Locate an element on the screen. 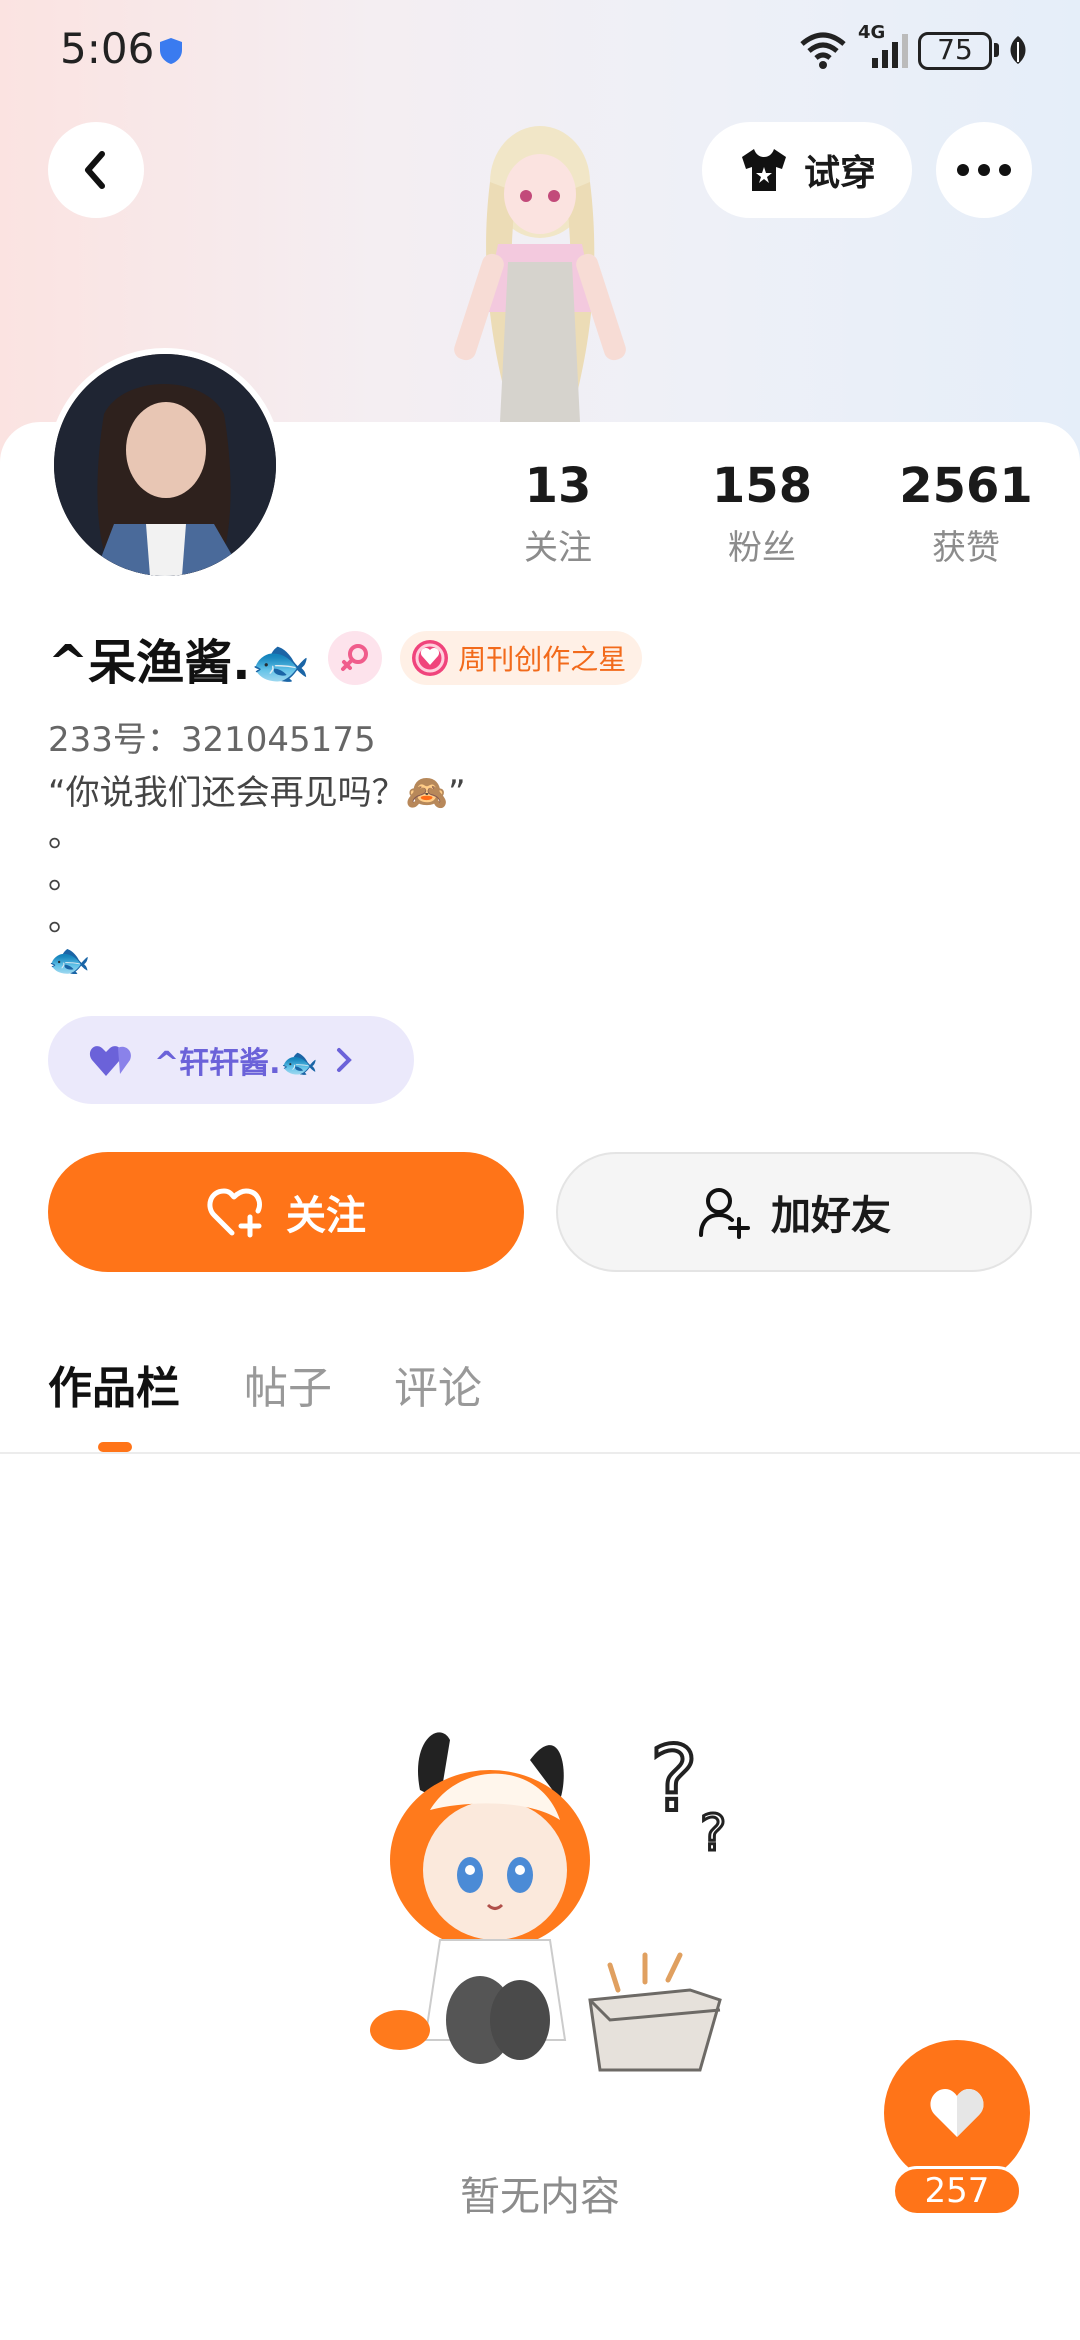 The height and width of the screenshot is (2340, 1080). back-button is located at coordinates (96, 170).